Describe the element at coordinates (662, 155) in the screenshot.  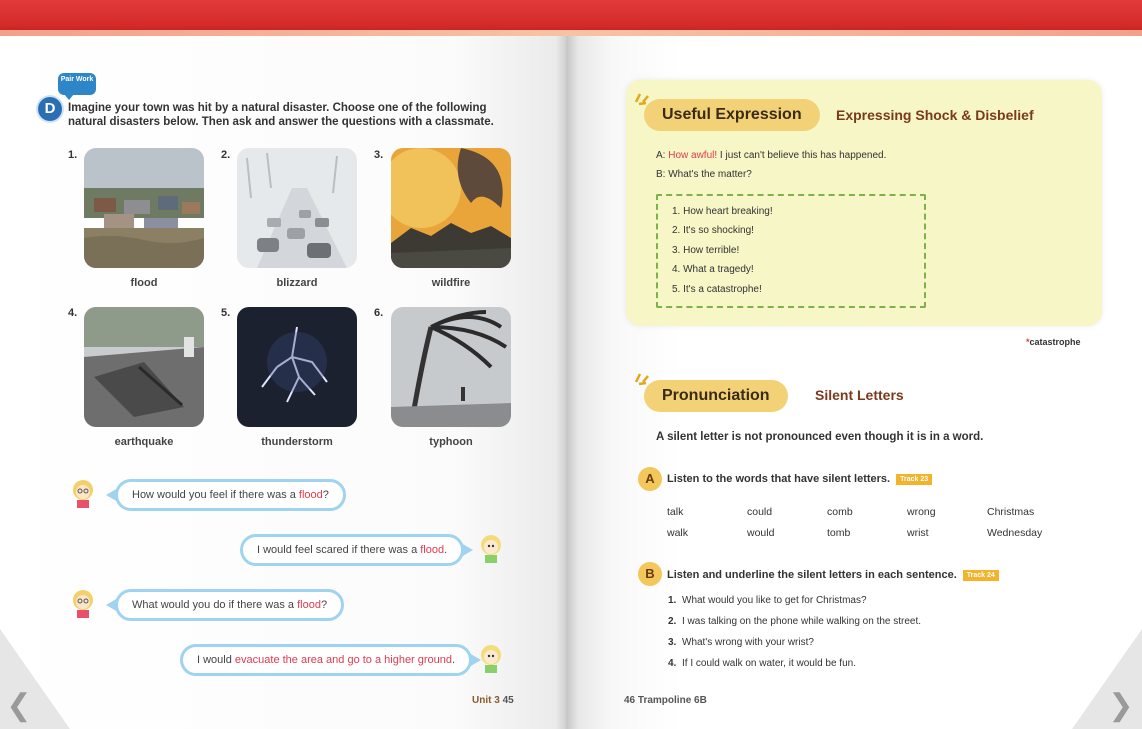
I see `speaker-a: A:` at that location.